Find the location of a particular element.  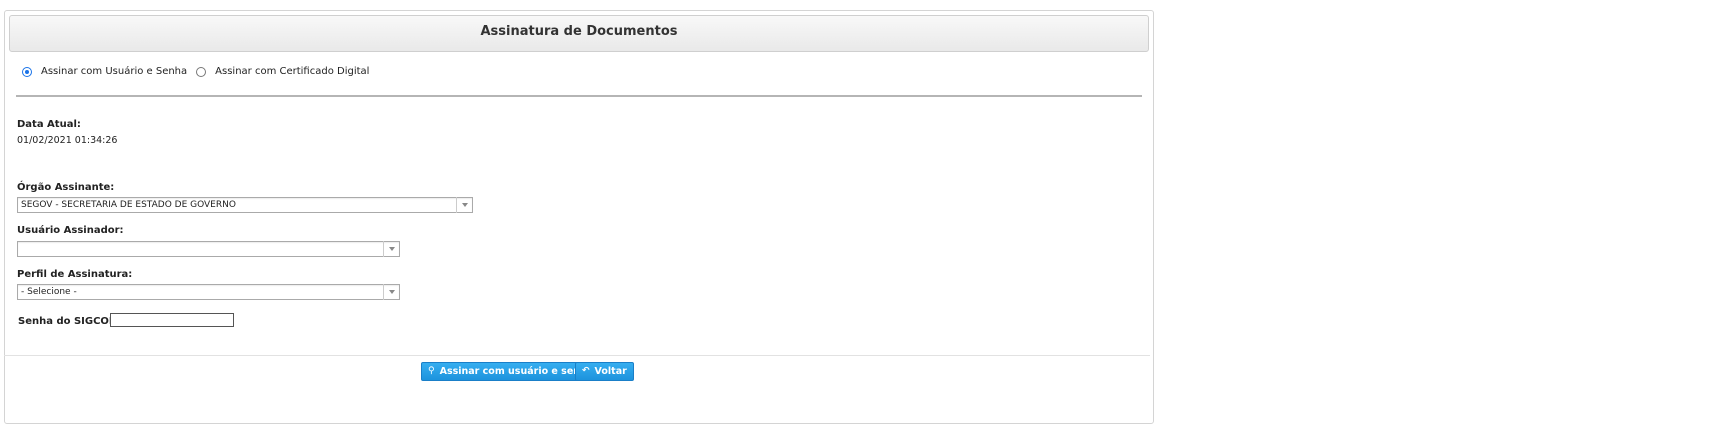

radio-digital-certificate is located at coordinates (201, 71).